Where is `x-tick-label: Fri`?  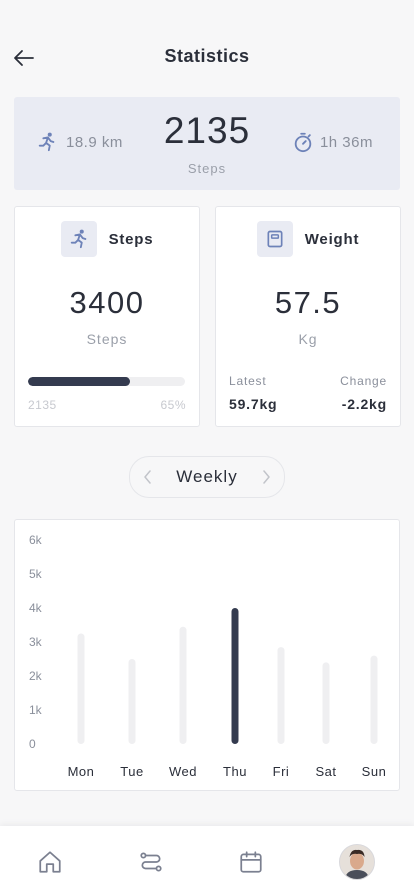
x-tick-label: Fri is located at coordinates (281, 771).